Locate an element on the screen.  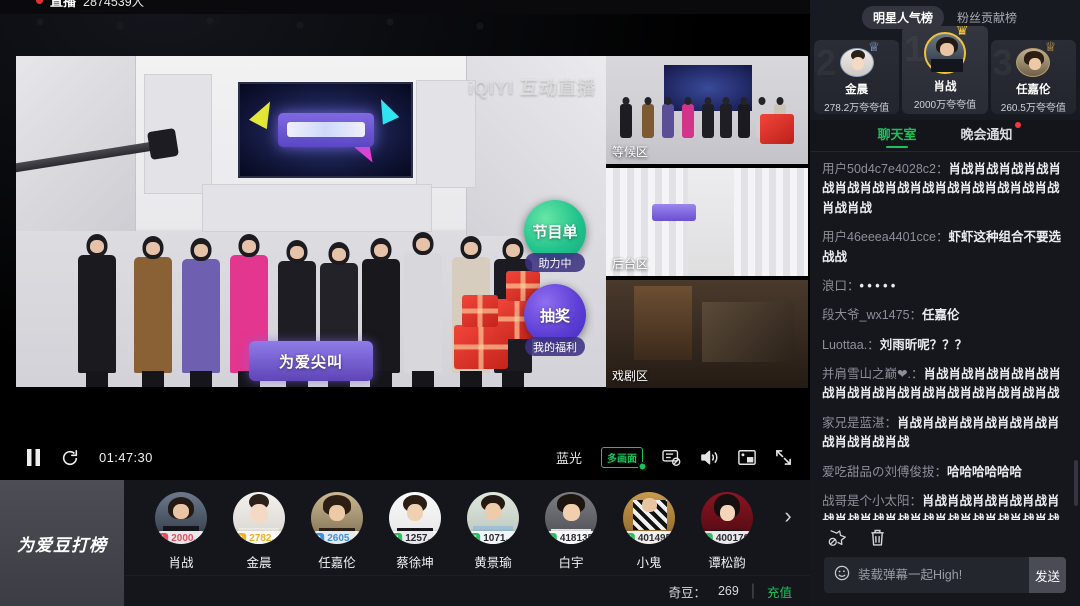
rank-value: 401495 is located at coordinates (654, 538).